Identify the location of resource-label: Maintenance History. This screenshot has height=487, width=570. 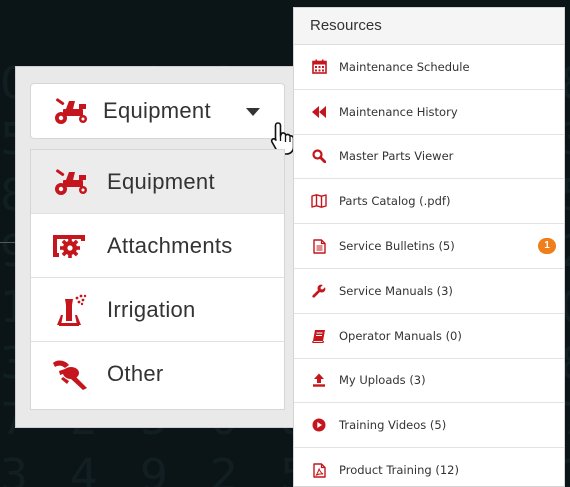
(398, 111).